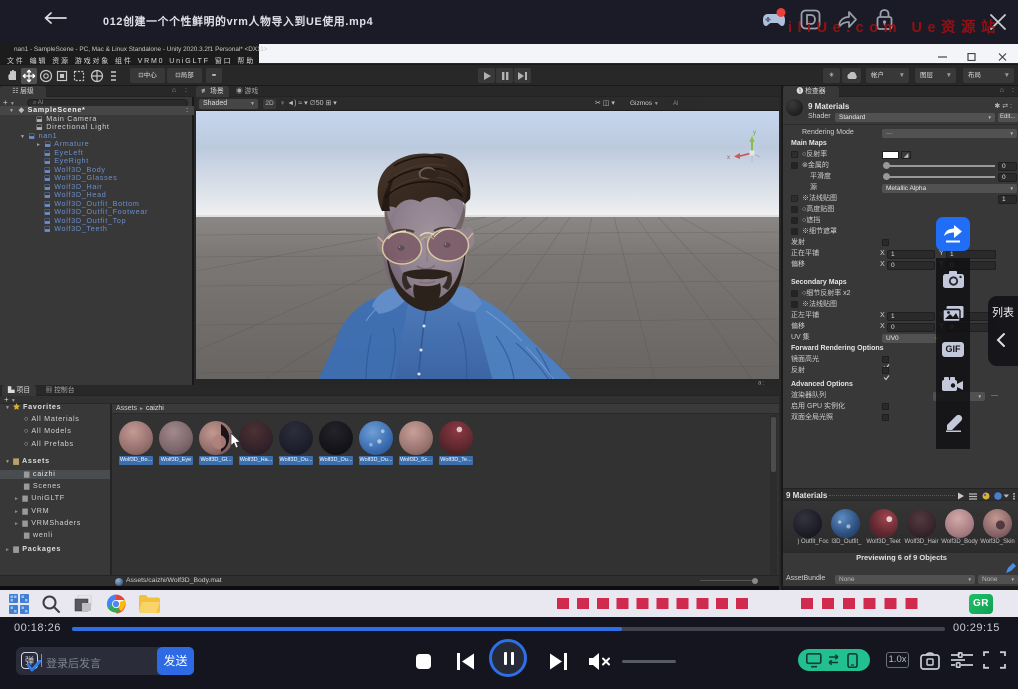 The height and width of the screenshot is (689, 1018). Describe the element at coordinates (728, 158) in the screenshot. I see `svg-text: x` at that location.